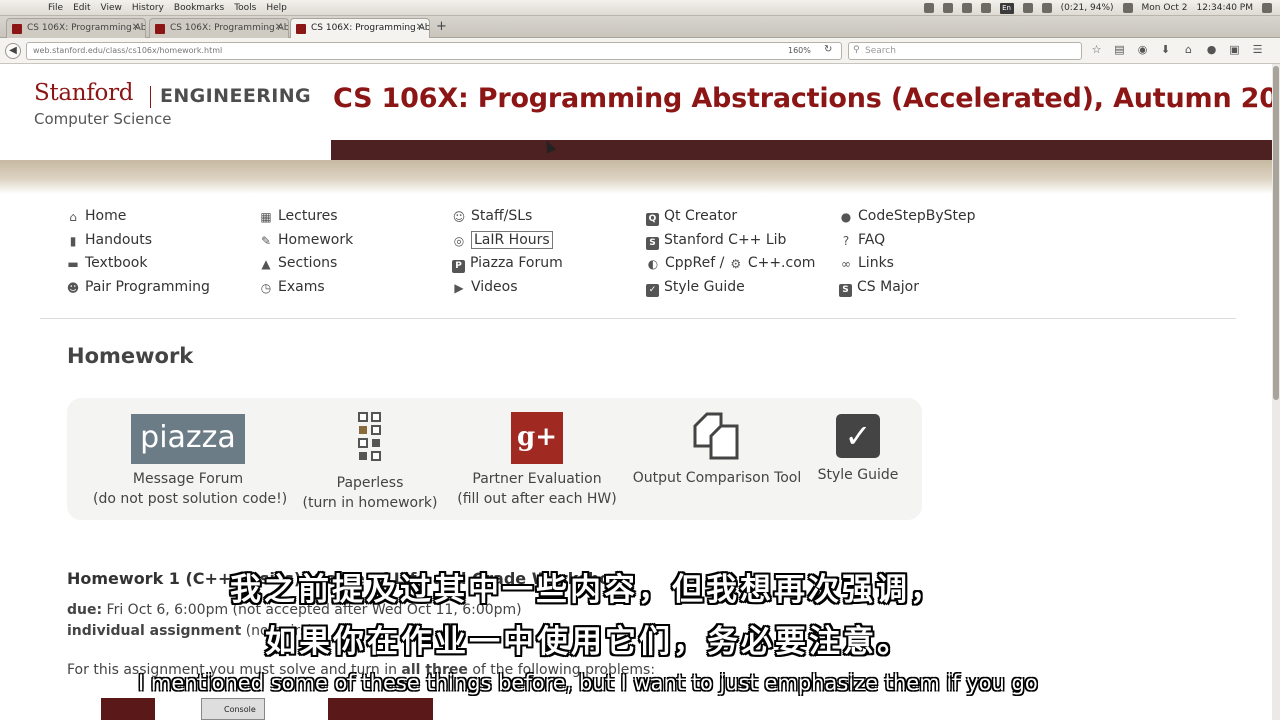  What do you see at coordinates (73, 240) in the screenshot?
I see `book-icon: ▮` at bounding box center [73, 240].